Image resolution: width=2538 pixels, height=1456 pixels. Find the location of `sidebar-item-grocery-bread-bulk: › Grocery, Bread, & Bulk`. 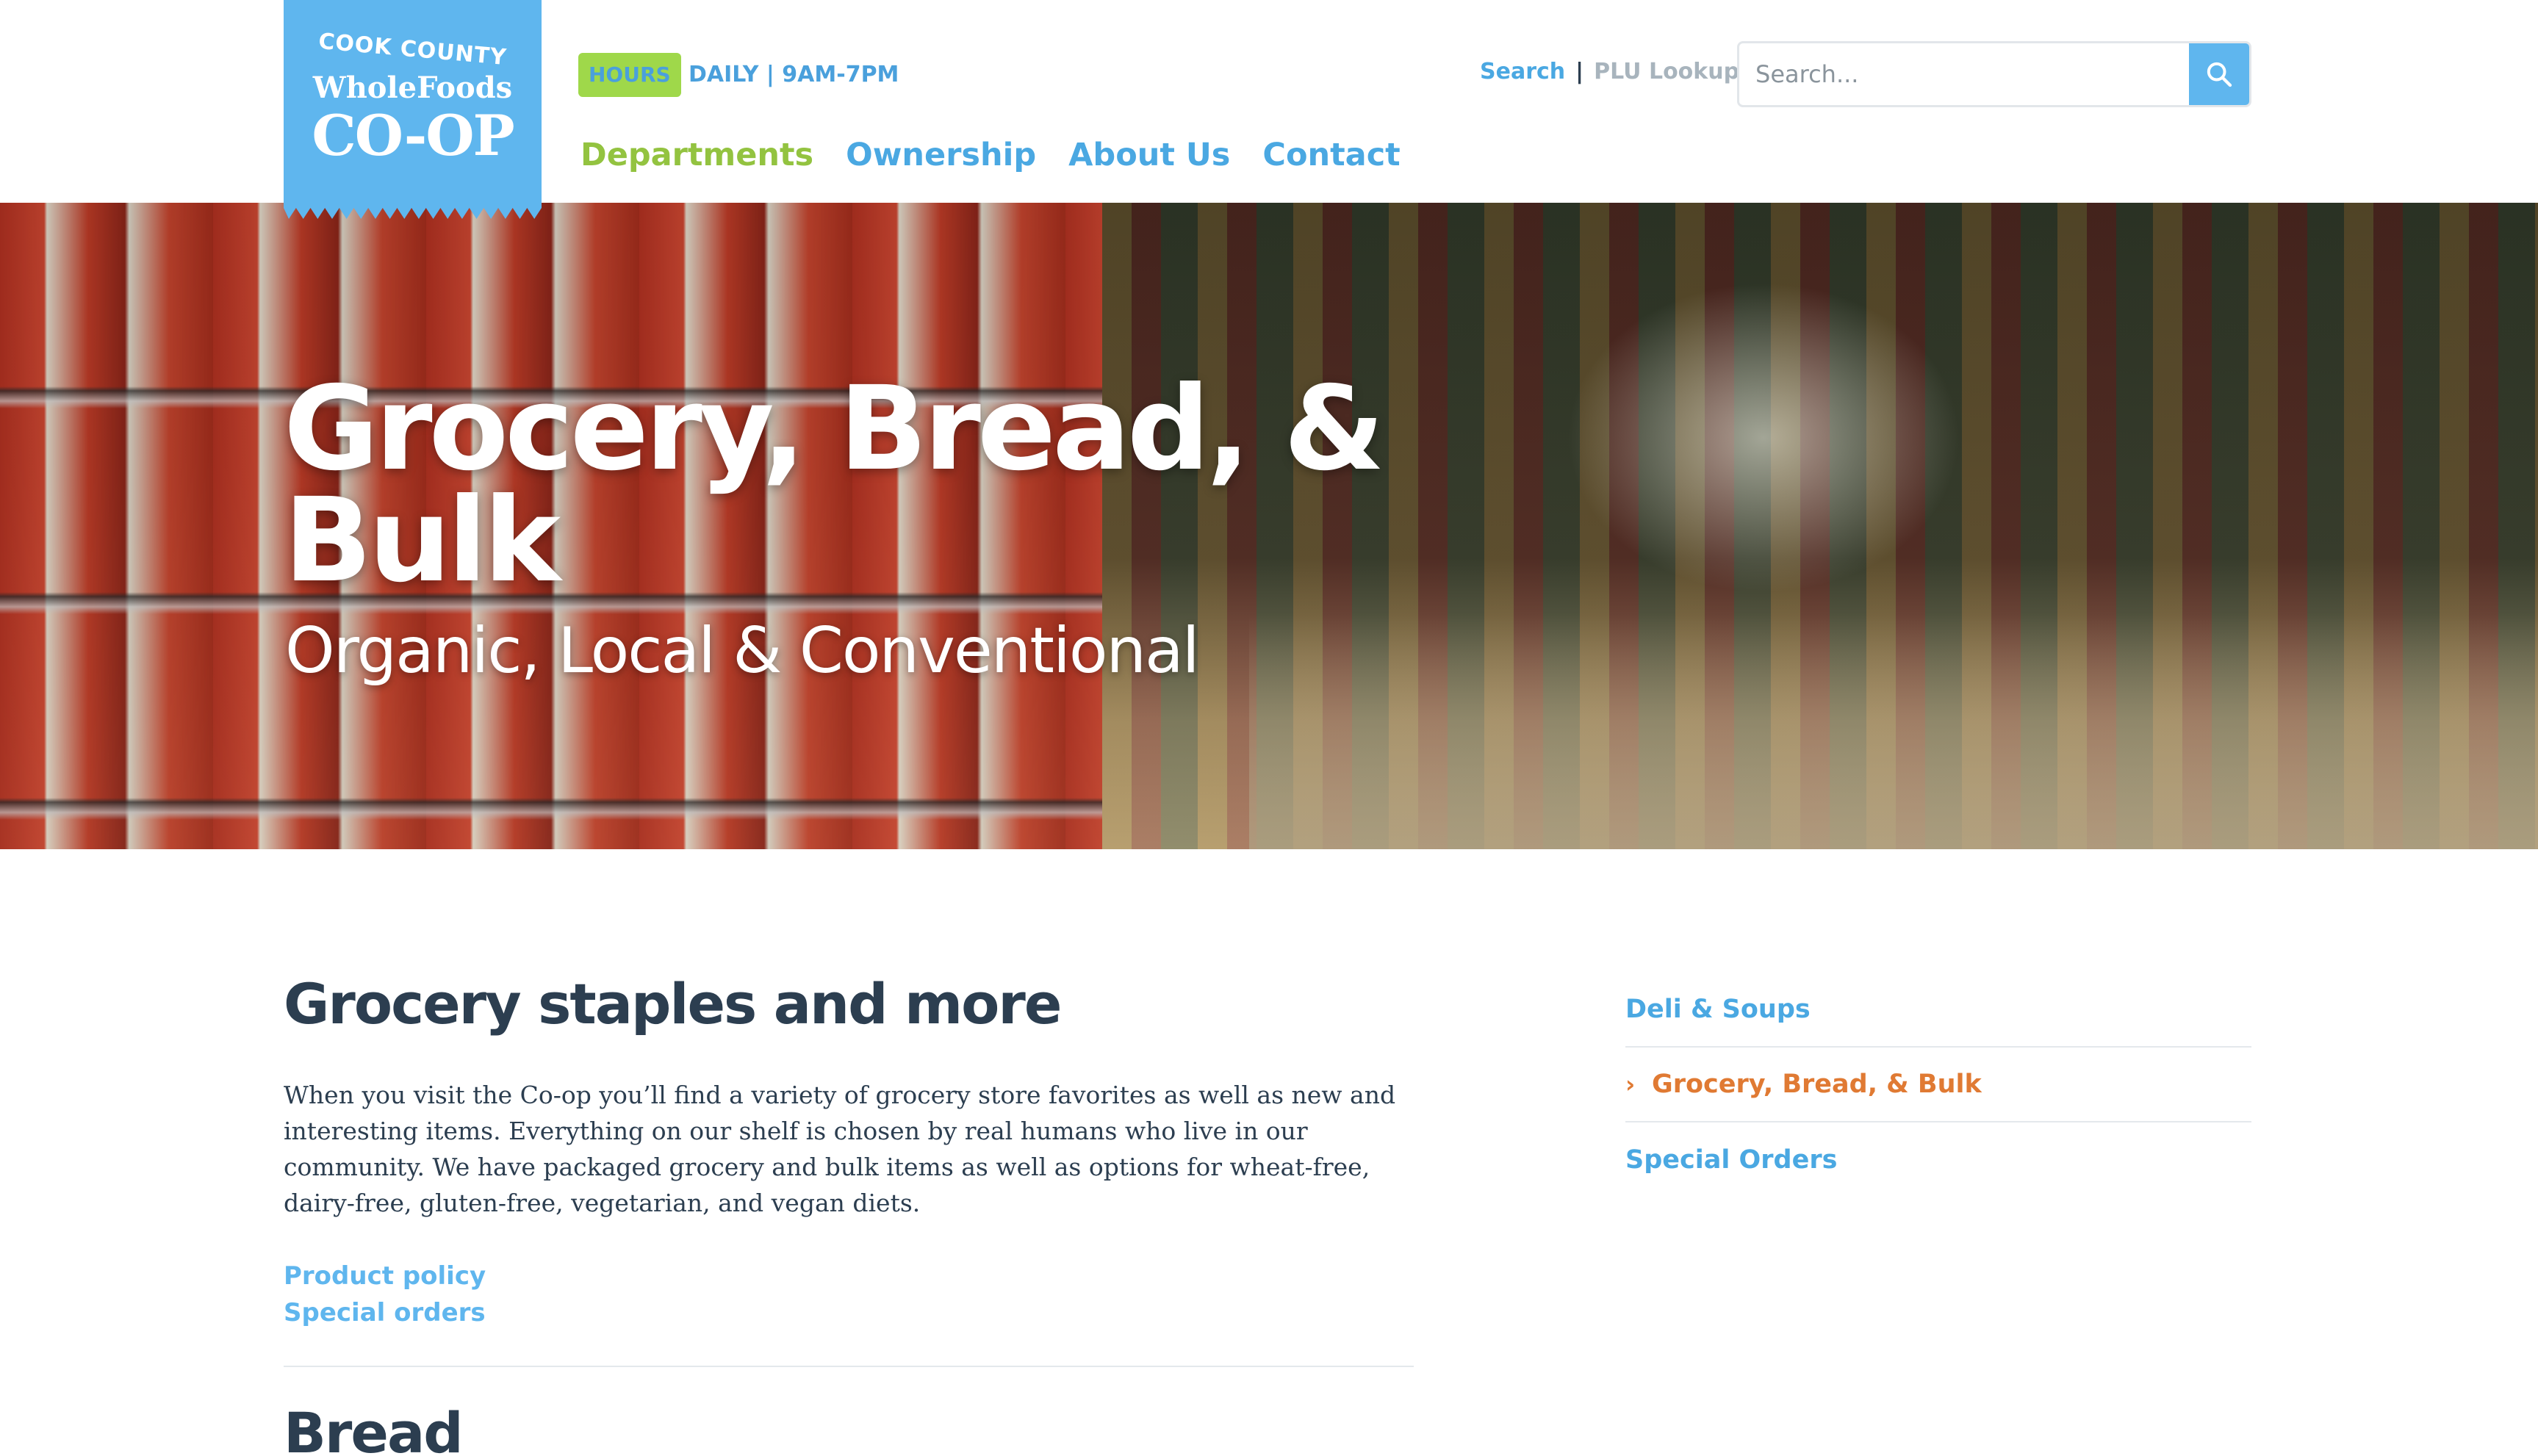

sidebar-item-grocery-bread-bulk: › Grocery, Bread, & Bulk is located at coordinates (1938, 1085).